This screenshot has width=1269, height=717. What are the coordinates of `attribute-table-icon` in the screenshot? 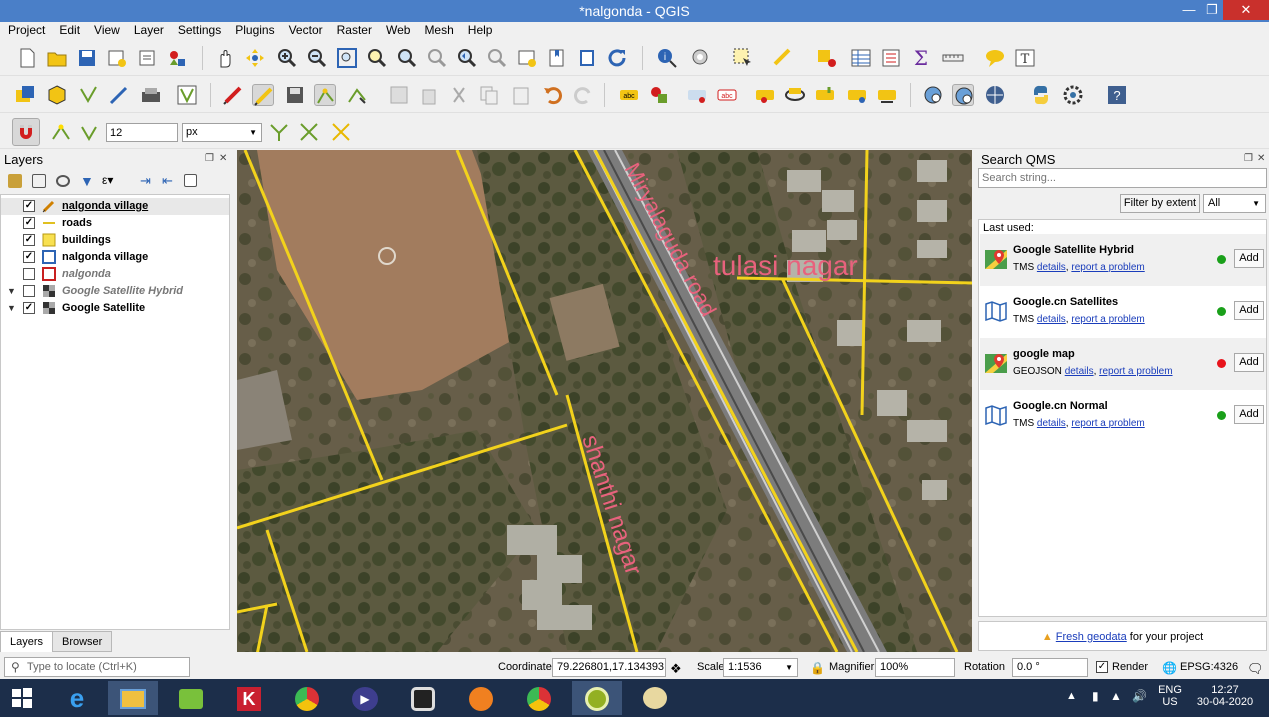 It's located at (861, 58).